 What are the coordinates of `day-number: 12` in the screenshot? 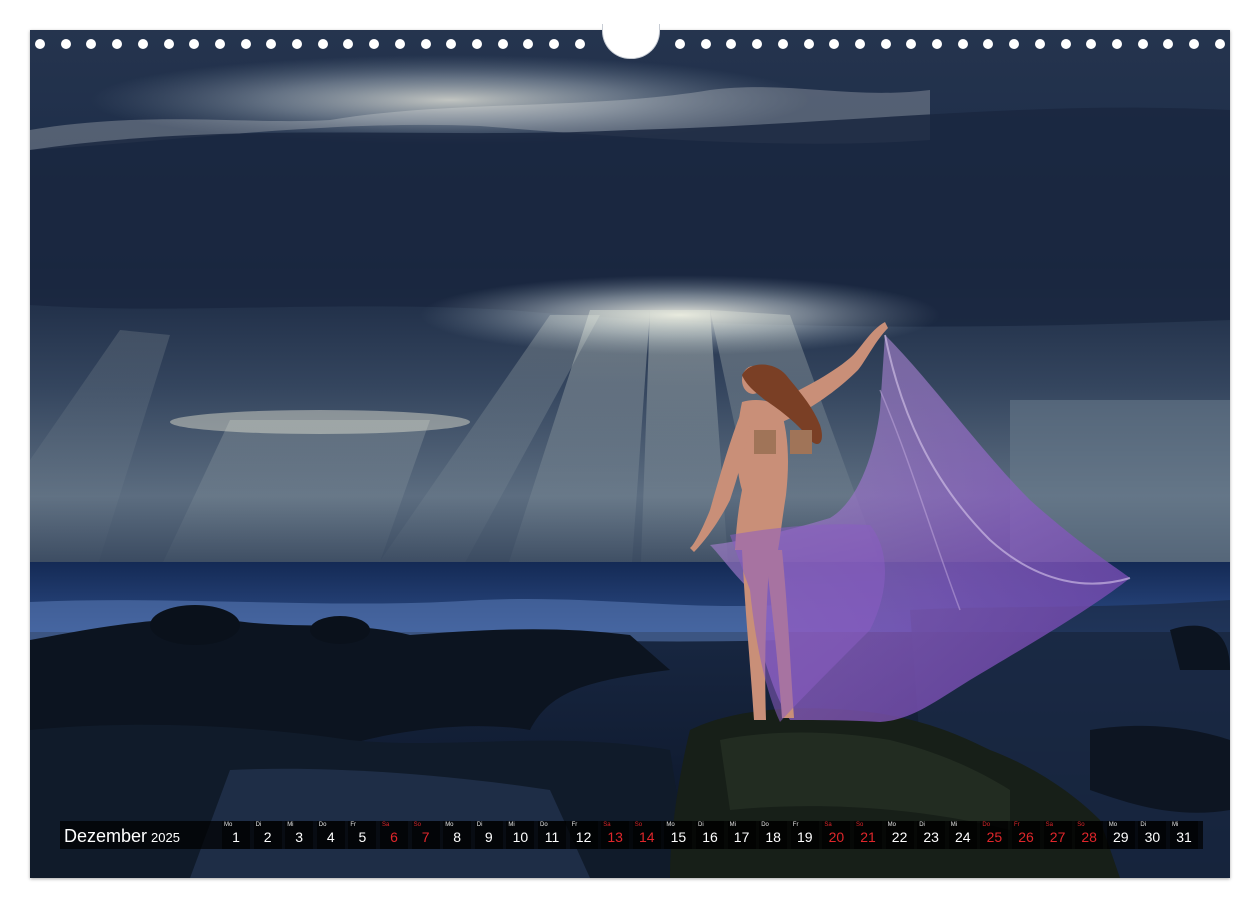 It's located at (583, 837).